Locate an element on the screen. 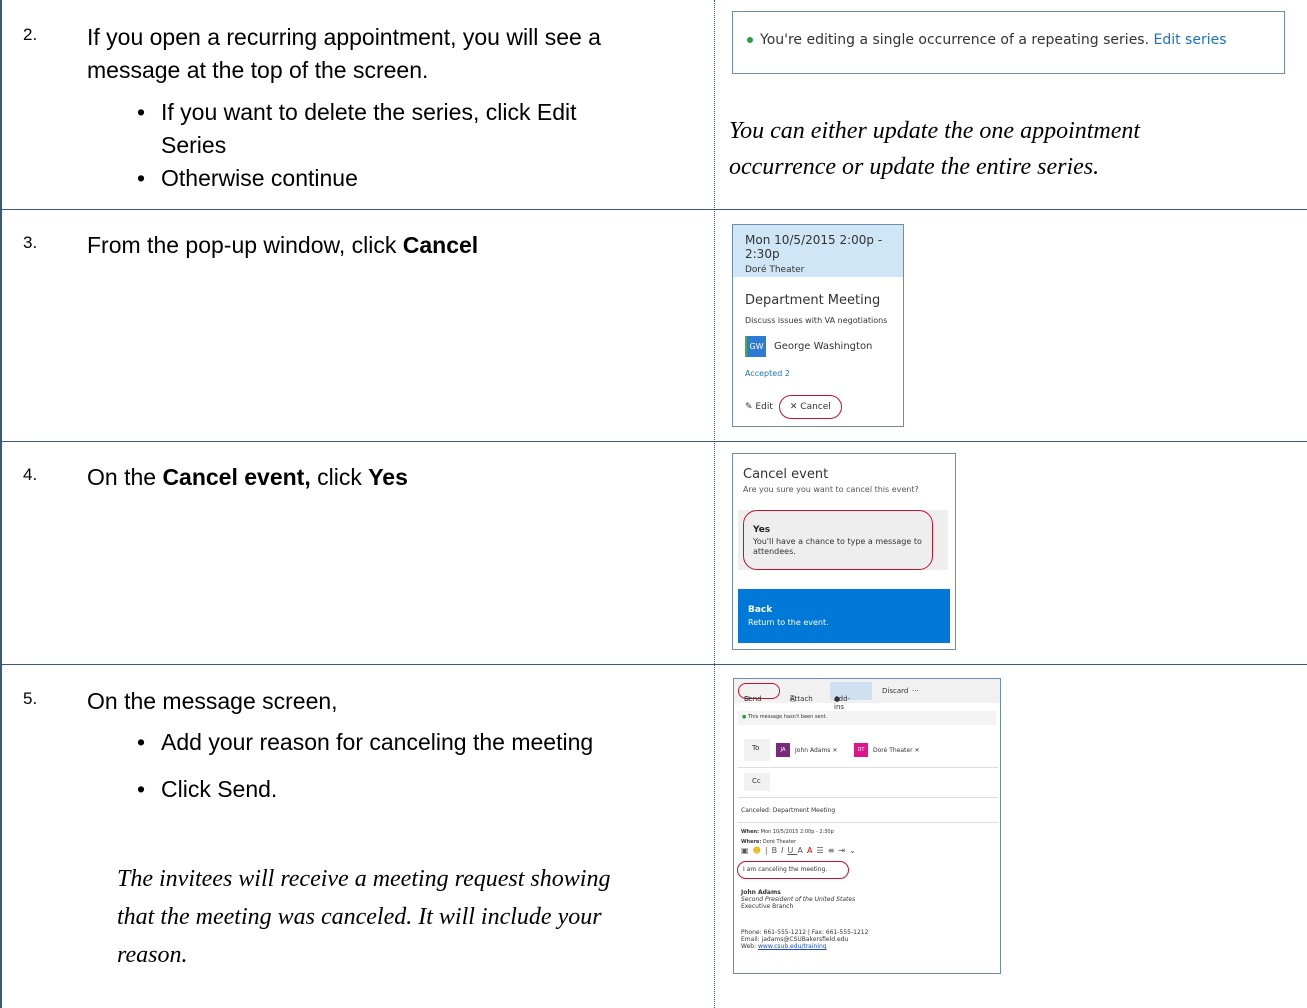 This screenshot has height=1008, width=1307. step-number: 4. is located at coordinates (30, 474).